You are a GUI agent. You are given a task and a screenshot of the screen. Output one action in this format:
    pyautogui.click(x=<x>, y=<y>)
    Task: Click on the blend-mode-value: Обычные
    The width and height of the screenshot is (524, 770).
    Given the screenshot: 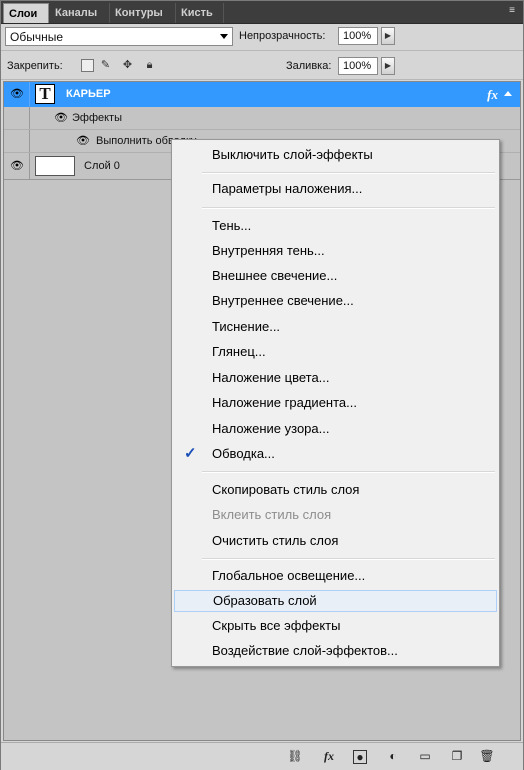 What is the action you would take?
    pyautogui.click(x=37, y=37)
    